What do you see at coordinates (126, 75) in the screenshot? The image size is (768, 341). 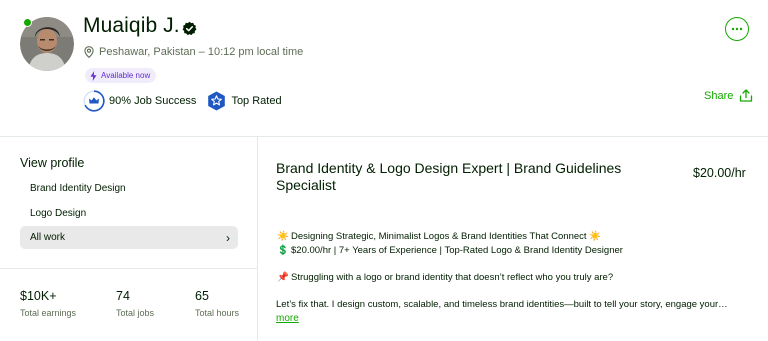 I see `availability-text: Available now` at bounding box center [126, 75].